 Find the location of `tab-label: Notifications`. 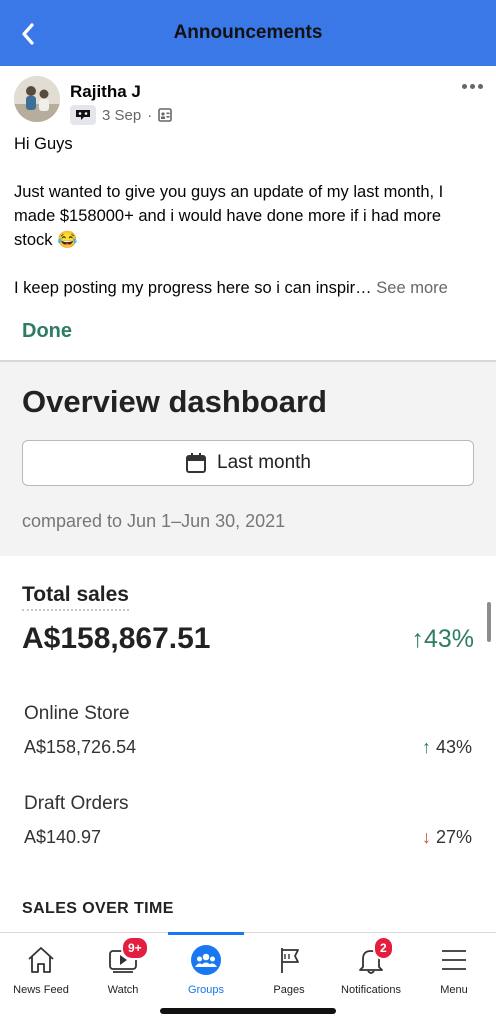

tab-label: Notifications is located at coordinates (371, 990).